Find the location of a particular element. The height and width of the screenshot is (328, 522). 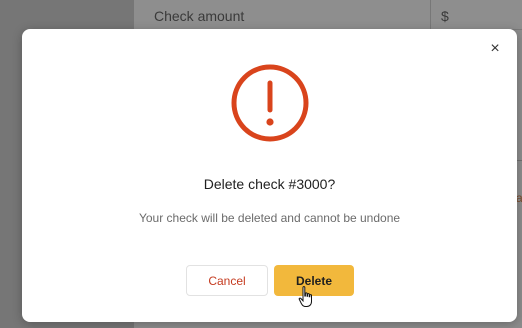

close-icon: × is located at coordinates (495, 49).